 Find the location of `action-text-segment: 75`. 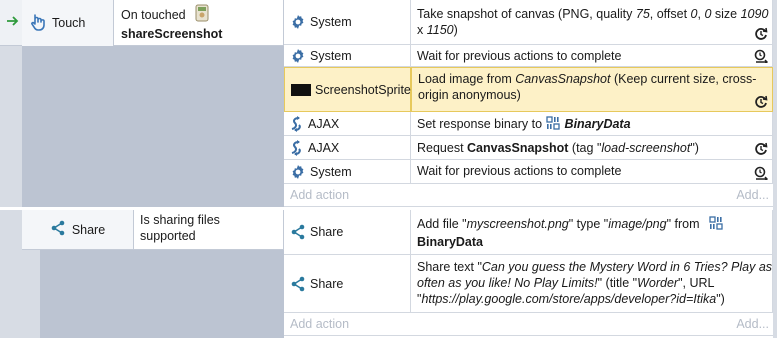

action-text-segment: 75 is located at coordinates (642, 14).